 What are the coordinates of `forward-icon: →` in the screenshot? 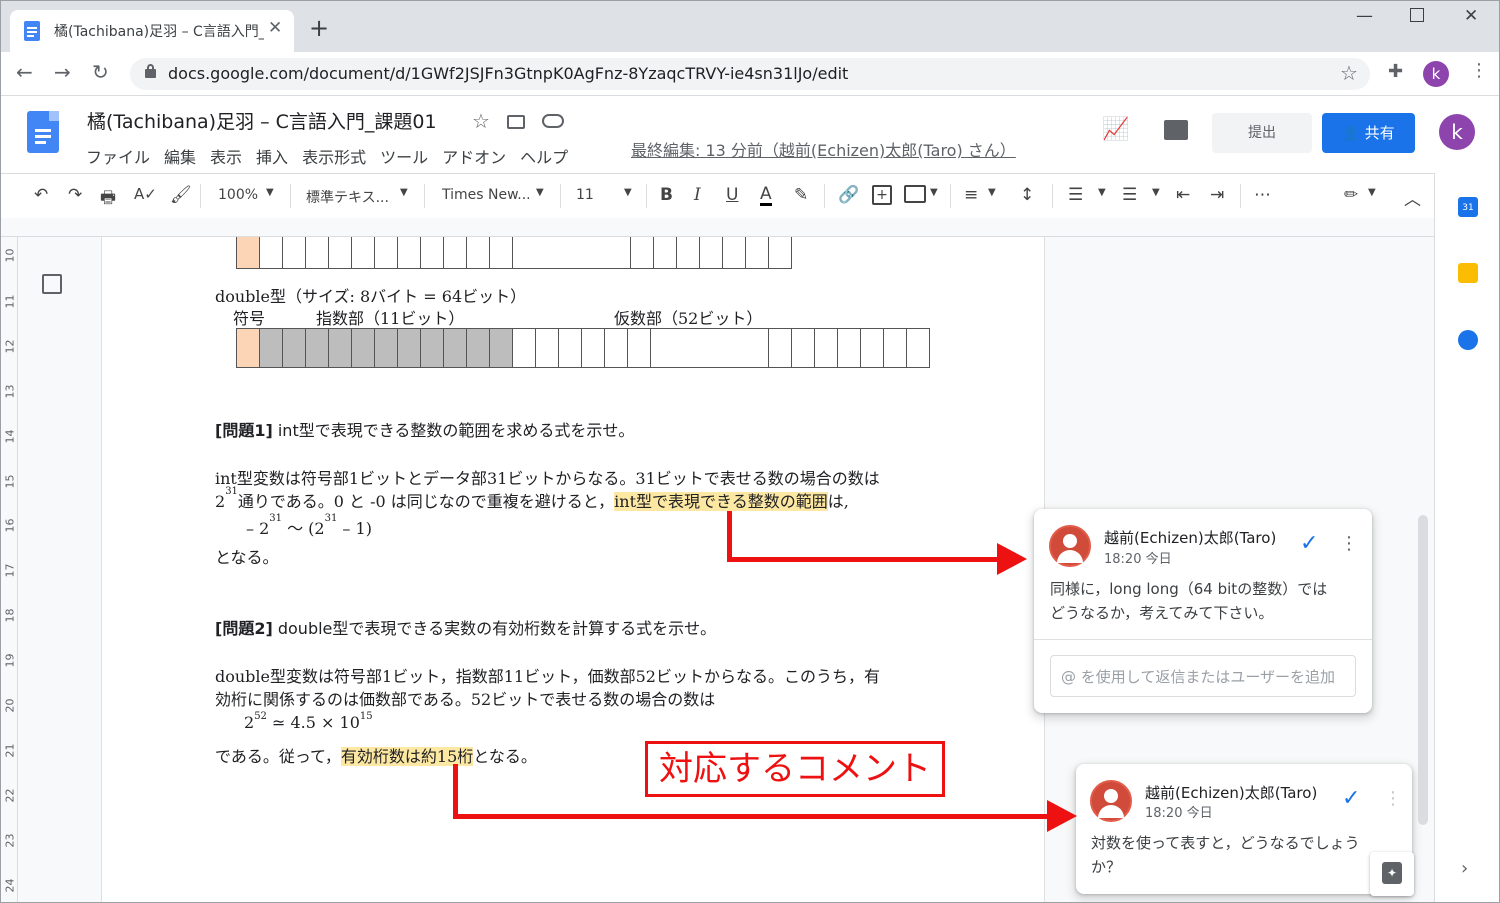 It's located at (62, 72).